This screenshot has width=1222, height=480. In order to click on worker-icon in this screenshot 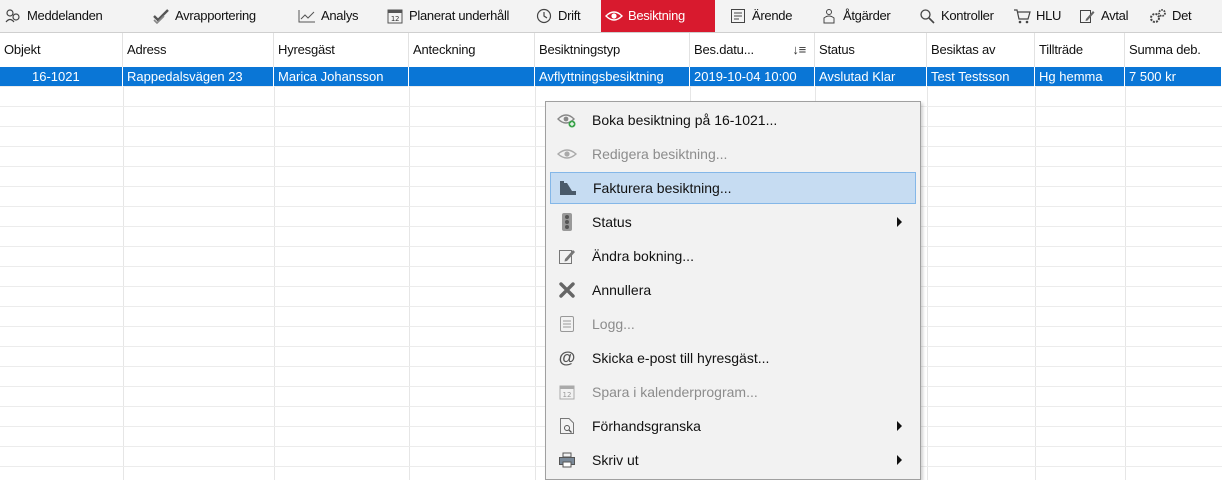, I will do `click(829, 16)`.